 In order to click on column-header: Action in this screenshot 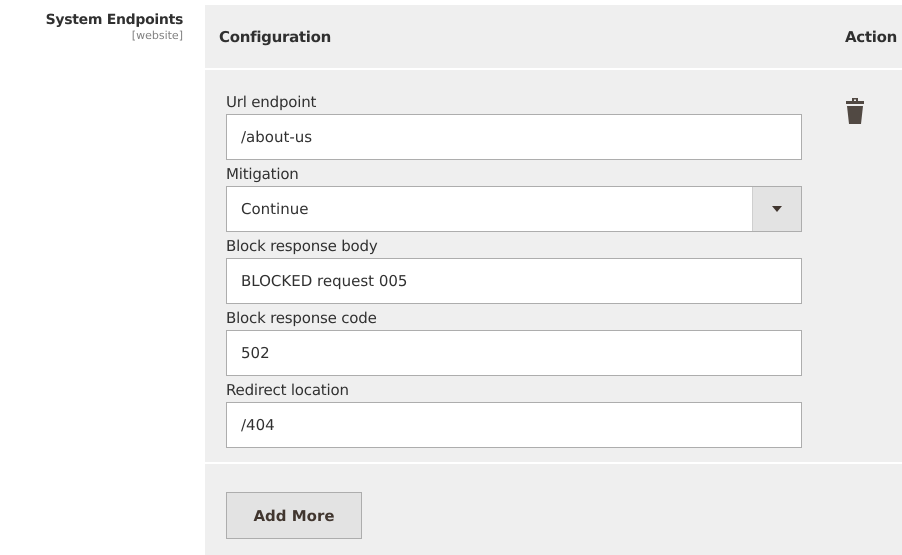, I will do `click(871, 37)`.